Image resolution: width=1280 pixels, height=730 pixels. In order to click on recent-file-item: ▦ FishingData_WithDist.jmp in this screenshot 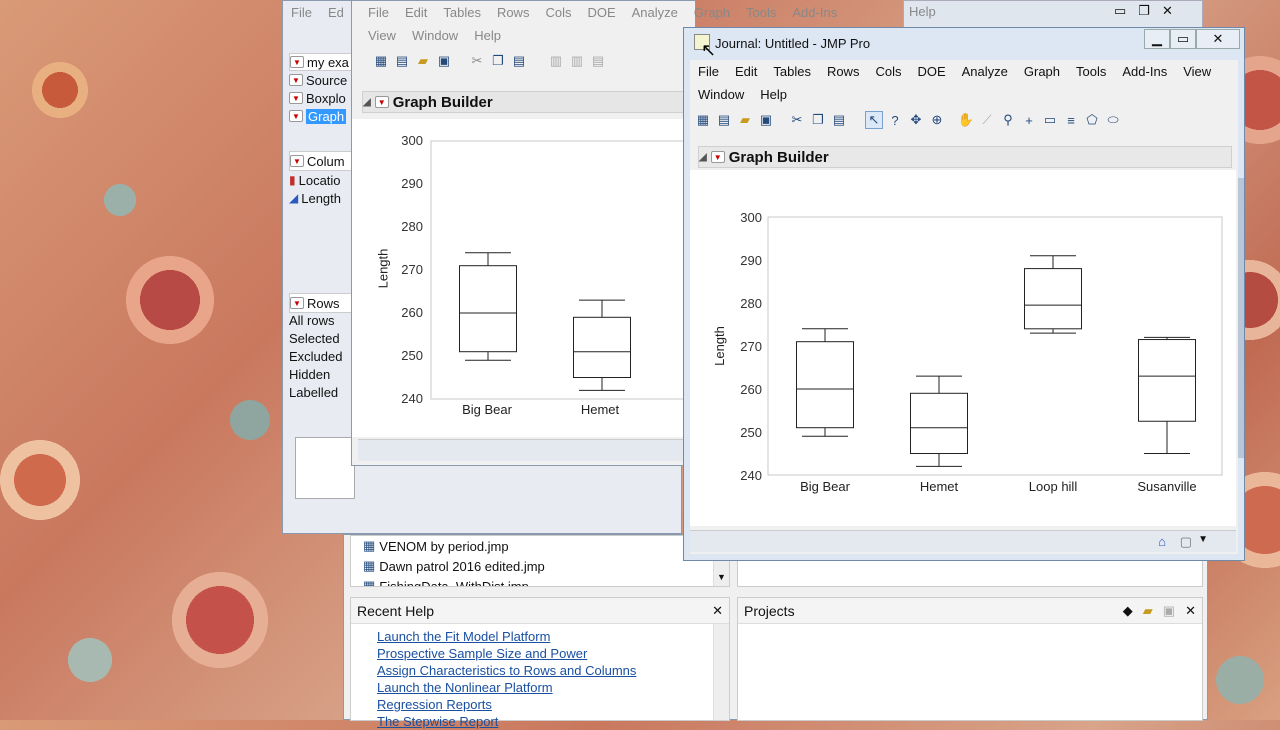, I will do `click(540, 581)`.